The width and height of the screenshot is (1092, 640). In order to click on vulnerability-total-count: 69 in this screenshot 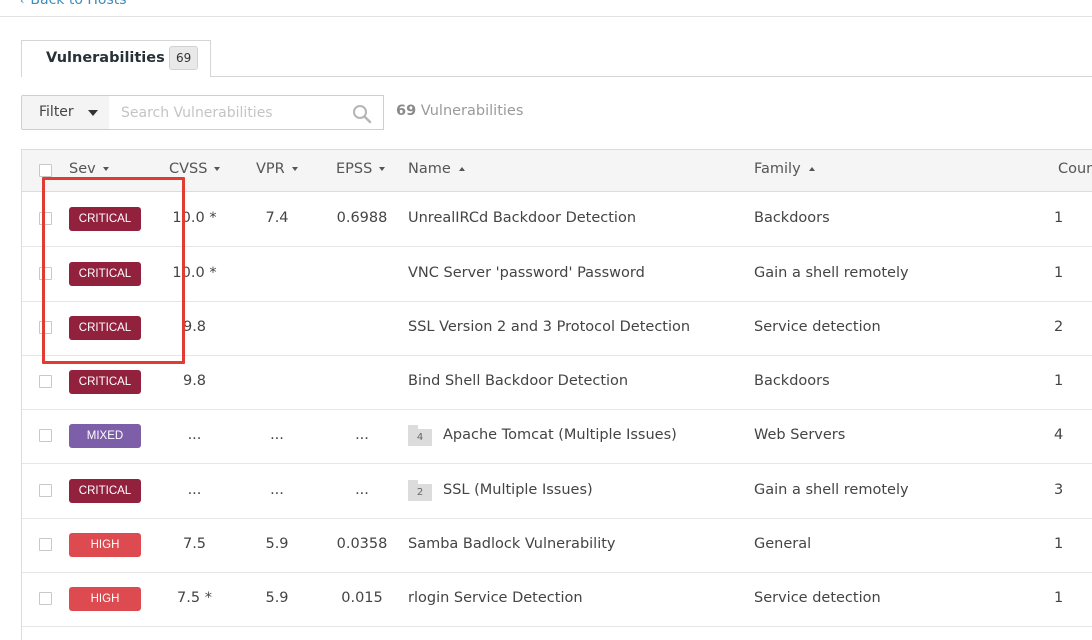, I will do `click(406, 111)`.